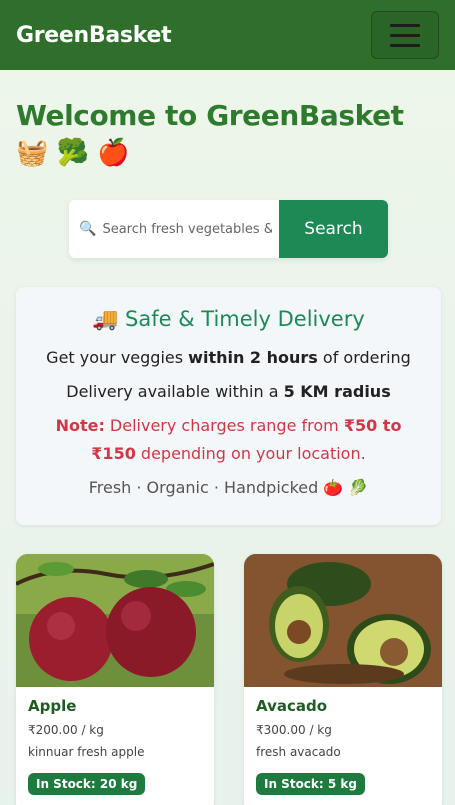 The image size is (455, 805). I want to click on delivery-title-text: Safe & Timely Delivery, so click(245, 319).